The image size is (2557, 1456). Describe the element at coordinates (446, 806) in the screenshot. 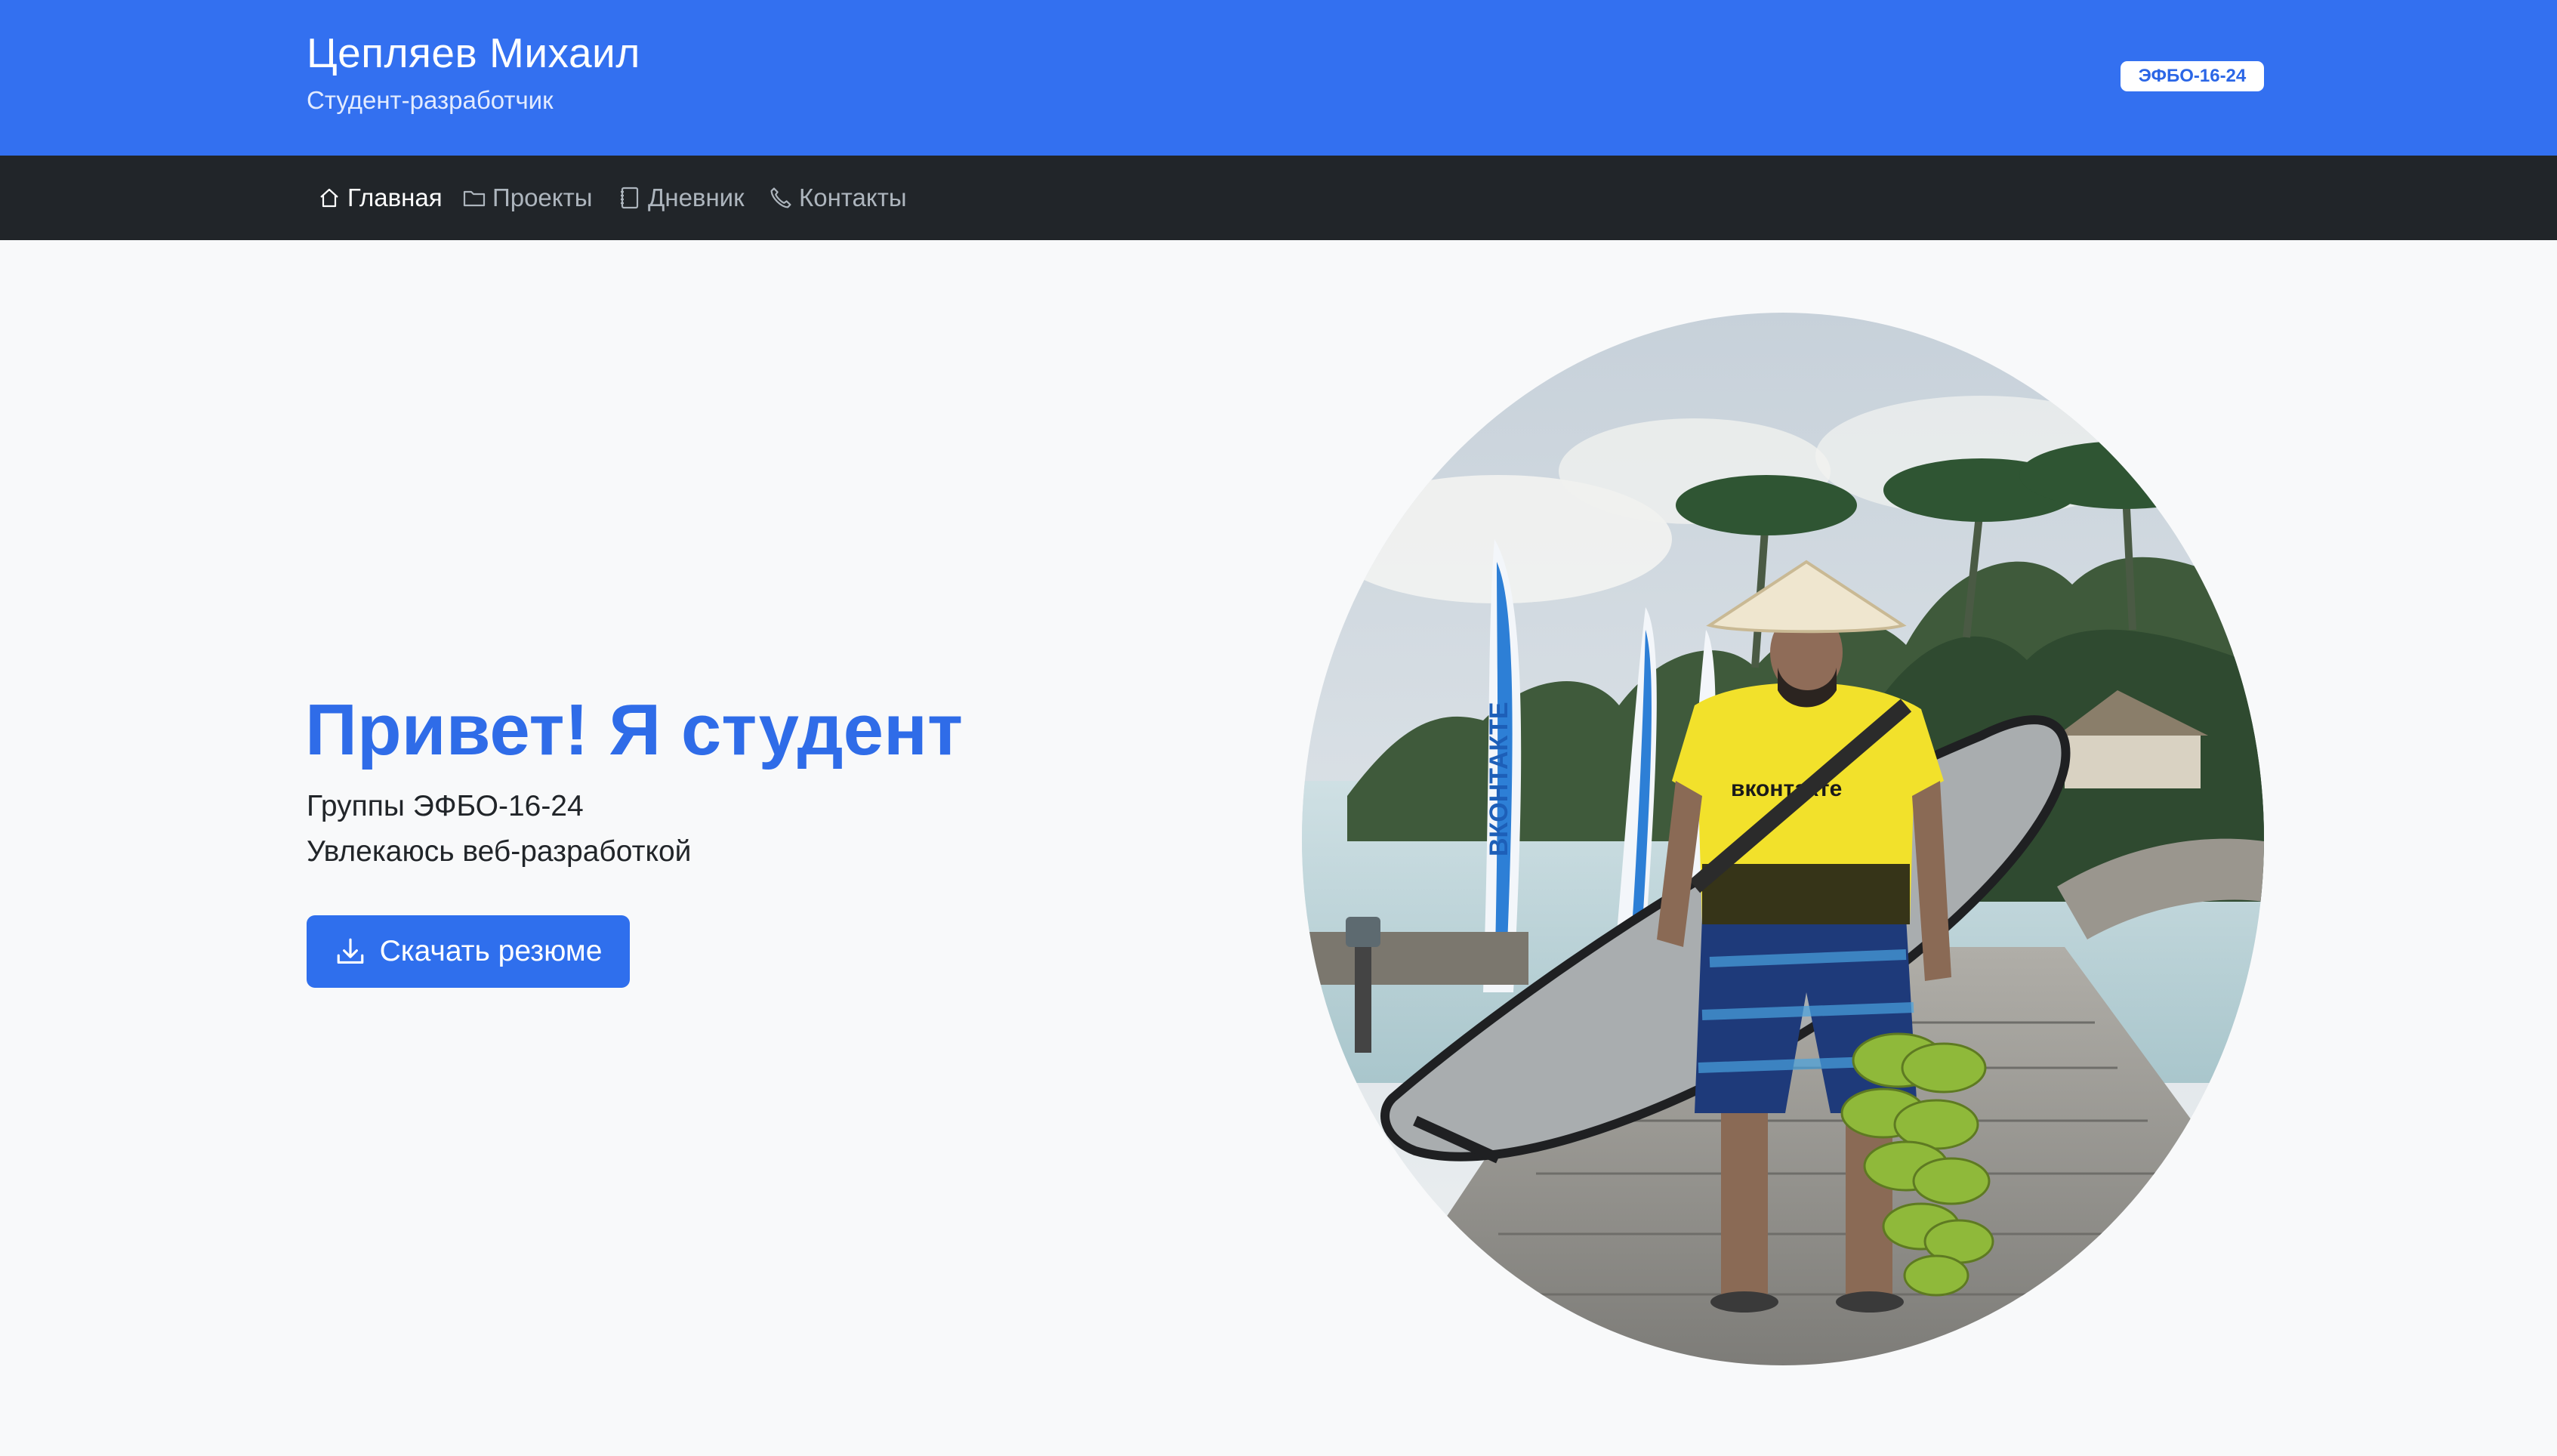

I see `hero-group-text: Группы ЭФБО-16-24` at that location.